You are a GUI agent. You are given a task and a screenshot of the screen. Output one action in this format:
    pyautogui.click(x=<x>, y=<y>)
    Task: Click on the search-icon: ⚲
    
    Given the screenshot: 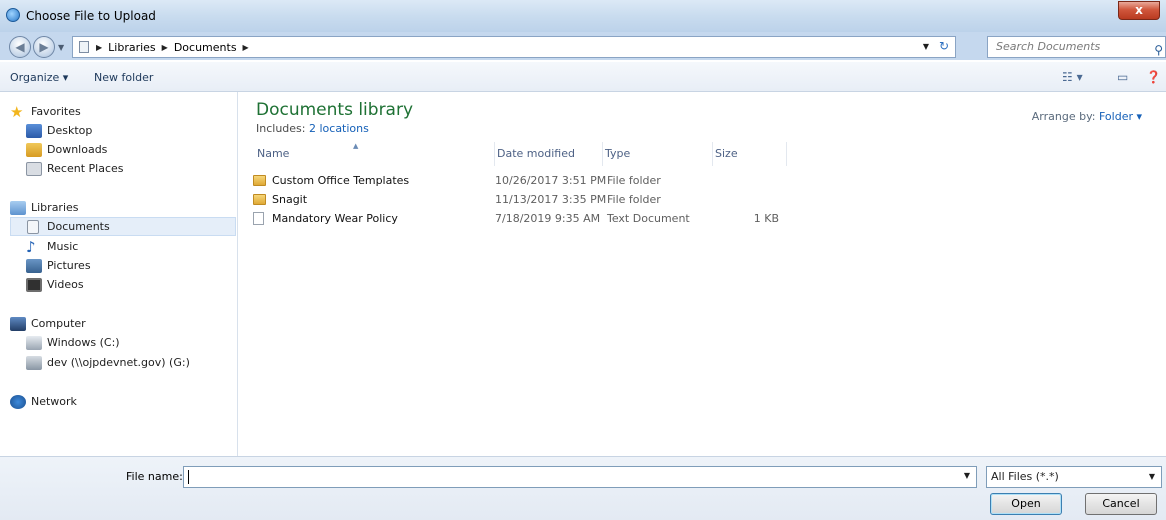 What is the action you would take?
    pyautogui.click(x=1158, y=50)
    